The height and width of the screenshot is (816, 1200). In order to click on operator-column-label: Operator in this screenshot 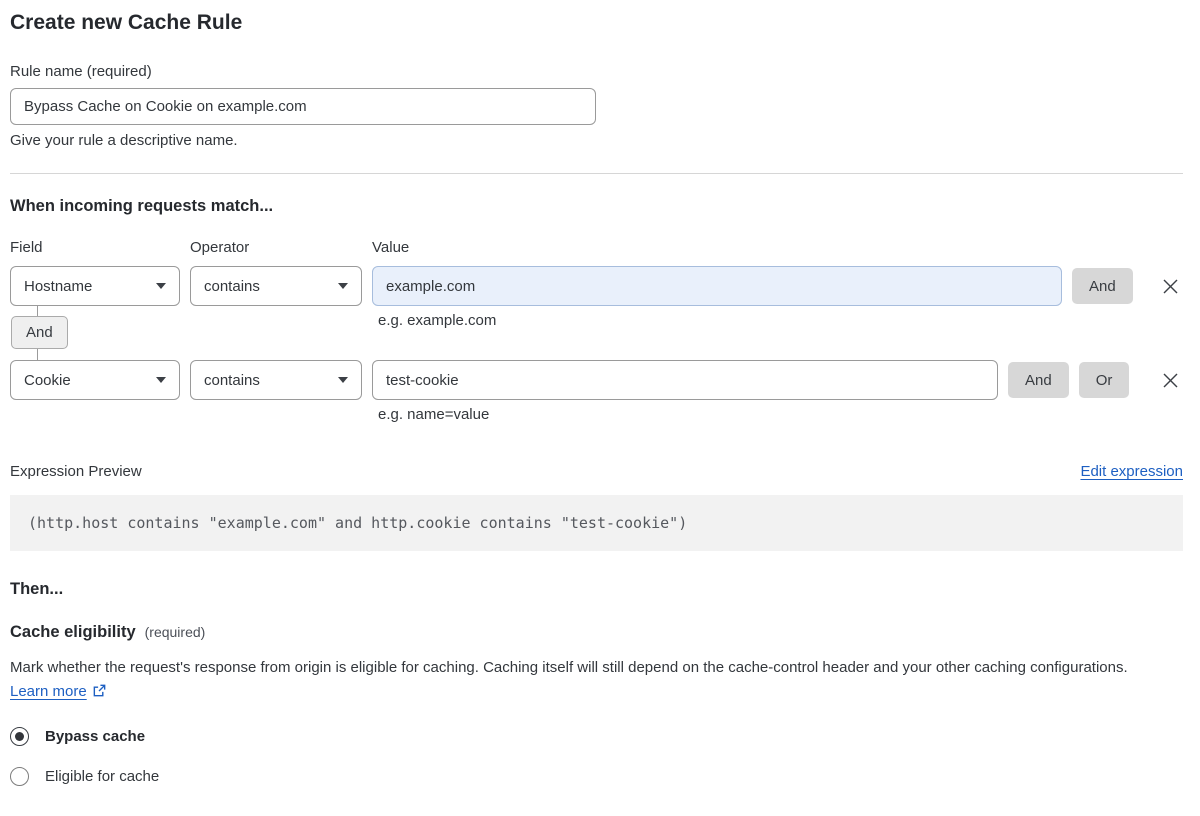, I will do `click(220, 247)`.